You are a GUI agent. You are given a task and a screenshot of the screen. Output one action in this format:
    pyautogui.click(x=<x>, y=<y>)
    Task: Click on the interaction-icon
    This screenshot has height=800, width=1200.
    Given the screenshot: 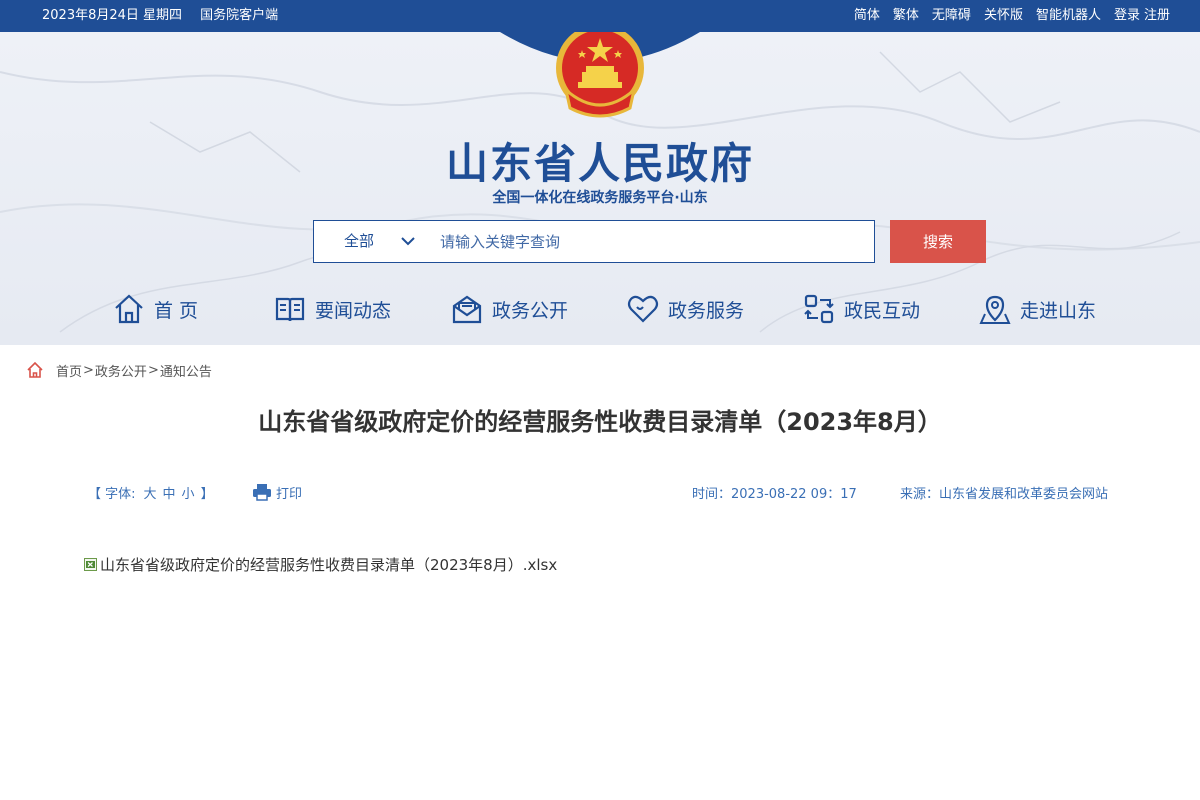 What is the action you would take?
    pyautogui.click(x=819, y=309)
    